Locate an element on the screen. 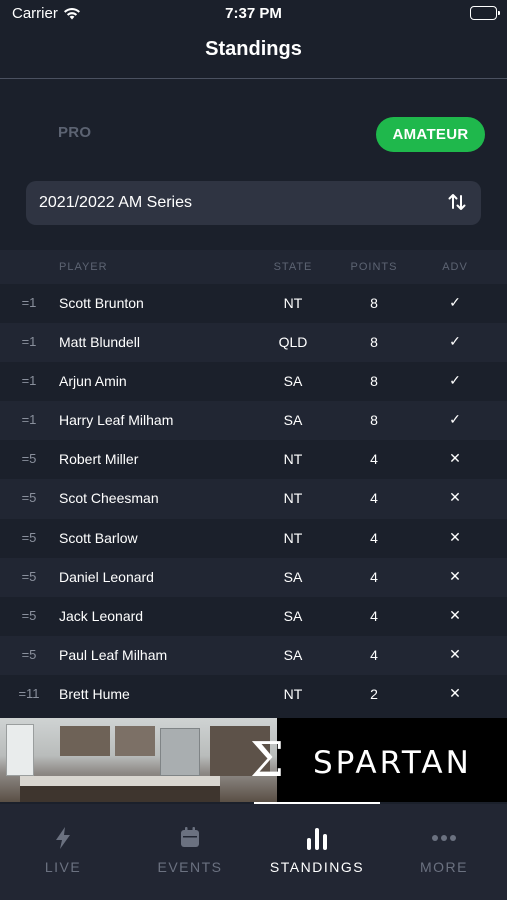 The image size is (507, 900). pro-toggle: PRO is located at coordinates (74, 132).